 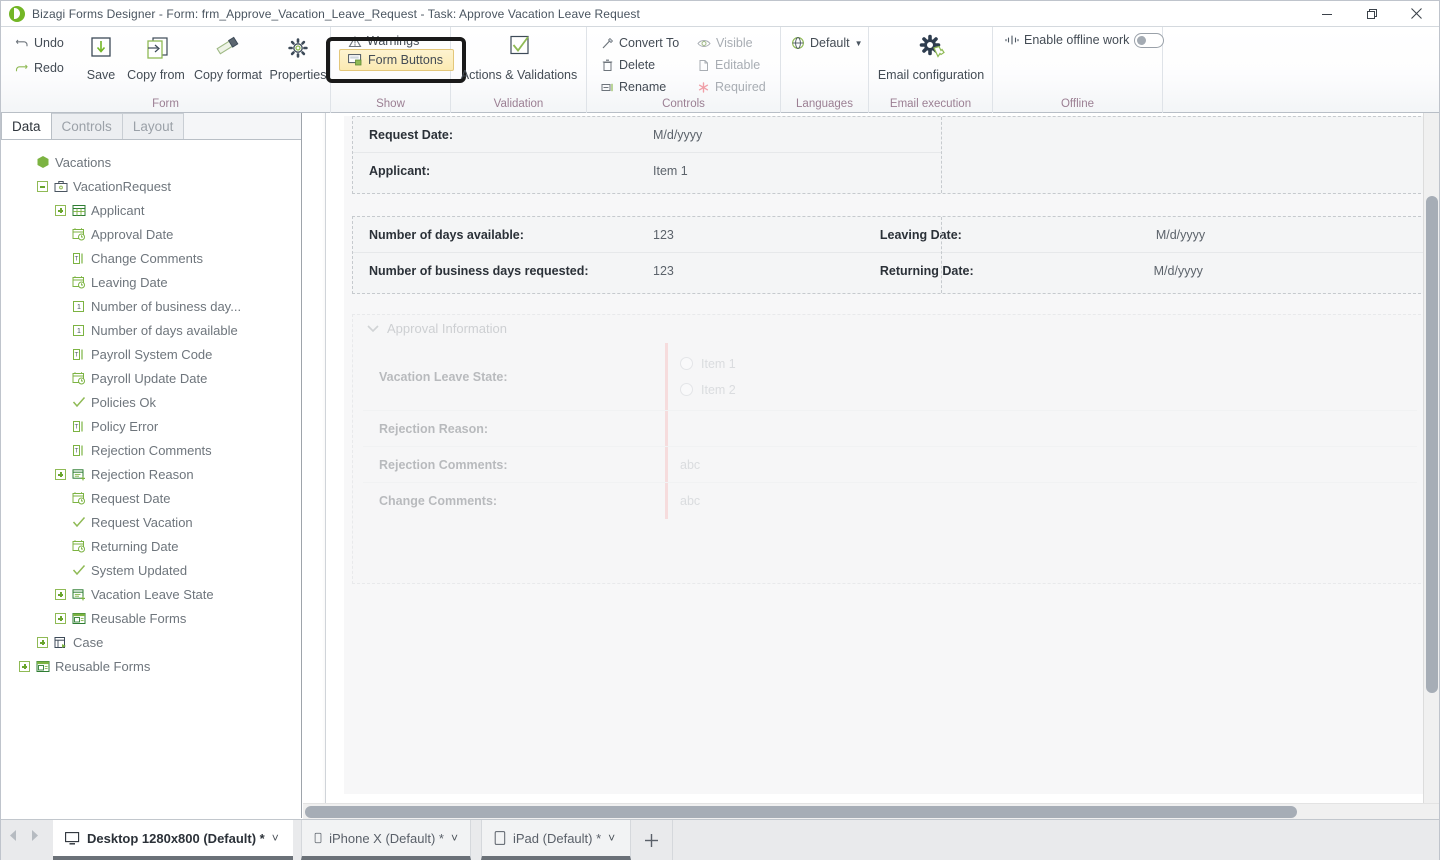 I want to click on field-row-applicant: Applicant: Item 1, so click(x=647, y=171).